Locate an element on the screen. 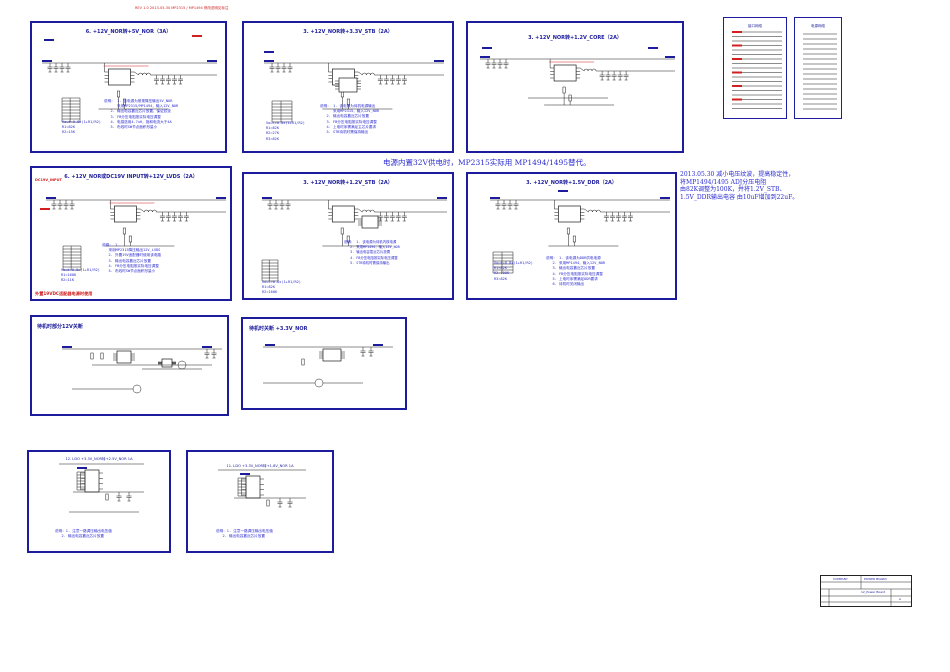 This screenshot has height=672, width=950. block-interface-nets: 接口网络 is located at coordinates (755, 68).